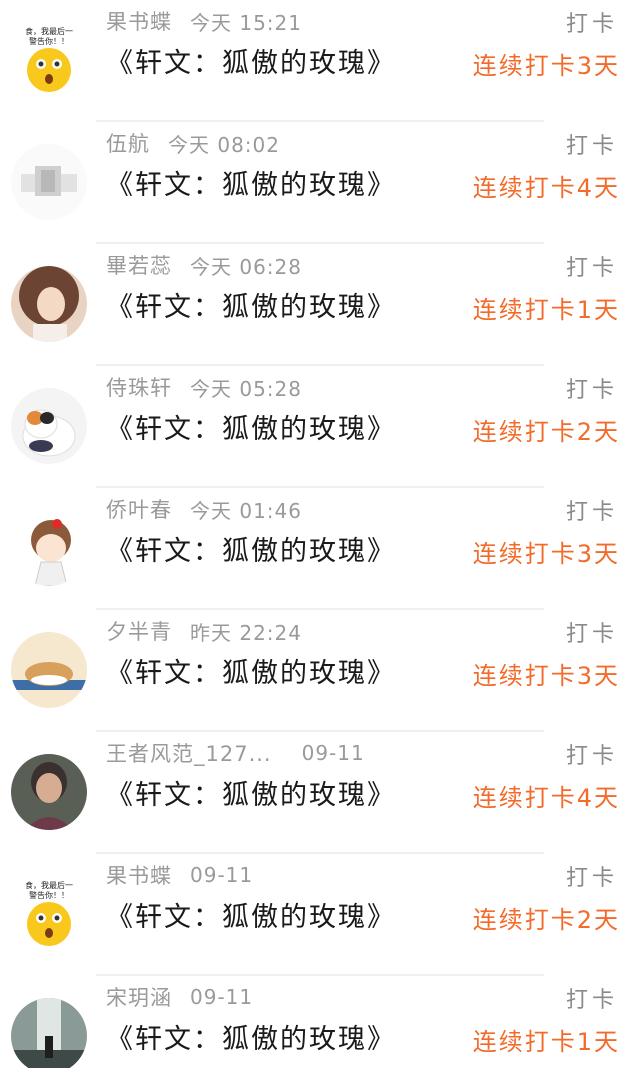 This screenshot has height=1068, width=640. I want to click on item-meta: 果书蝶 09-11, so click(179, 875).